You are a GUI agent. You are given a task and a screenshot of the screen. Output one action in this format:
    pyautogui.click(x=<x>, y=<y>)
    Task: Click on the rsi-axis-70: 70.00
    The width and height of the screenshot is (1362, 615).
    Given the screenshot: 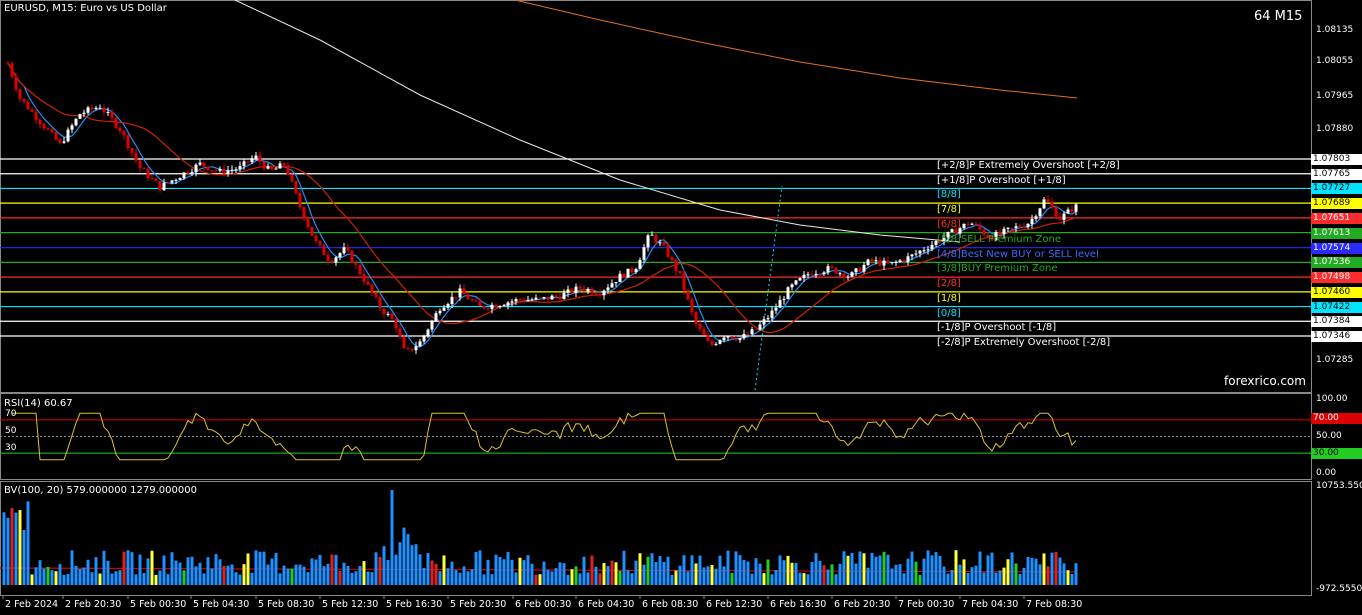 What is the action you would take?
    pyautogui.click(x=1336, y=418)
    